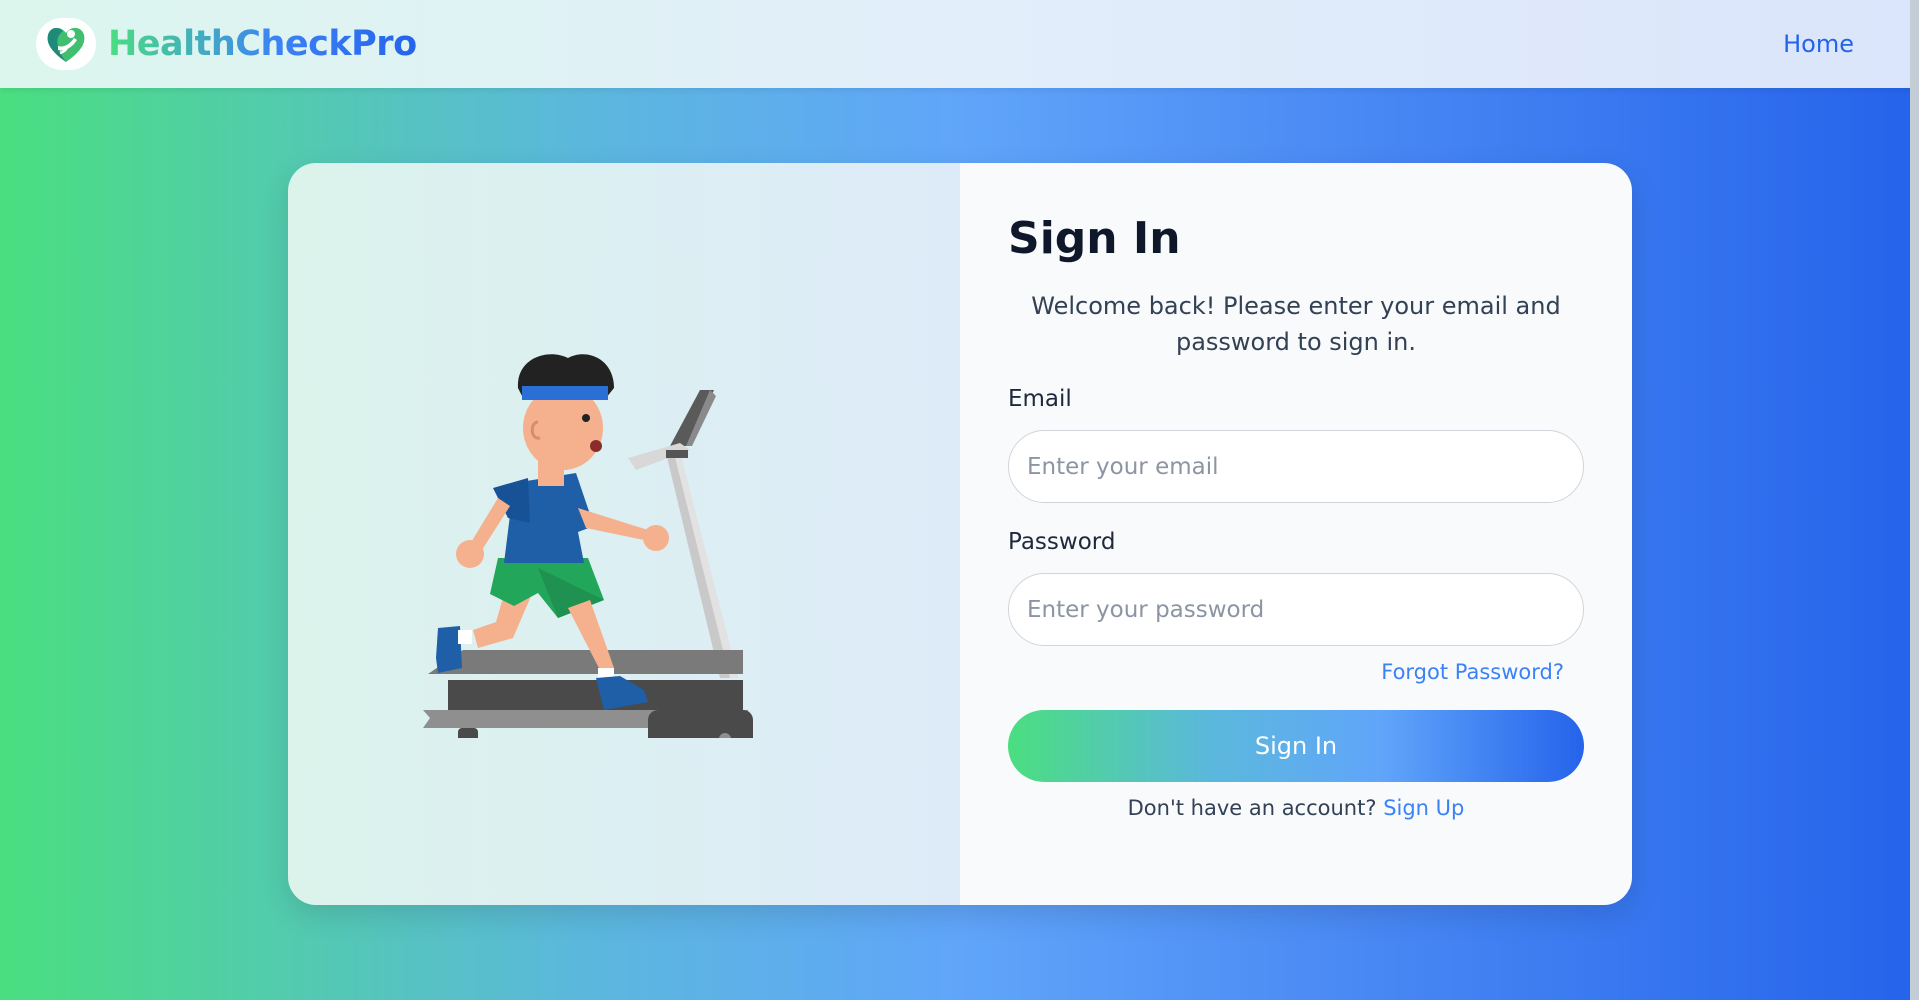 The width and height of the screenshot is (1919, 1000). Describe the element at coordinates (1296, 746) in the screenshot. I see `sign-in-button: Sign In` at that location.